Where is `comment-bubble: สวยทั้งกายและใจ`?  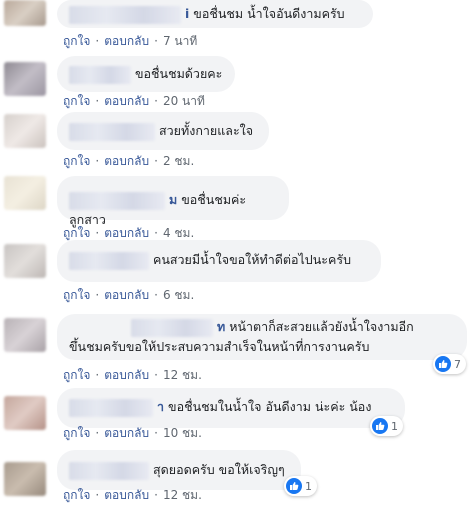 comment-bubble: สวยทั้งกายและใจ is located at coordinates (163, 131).